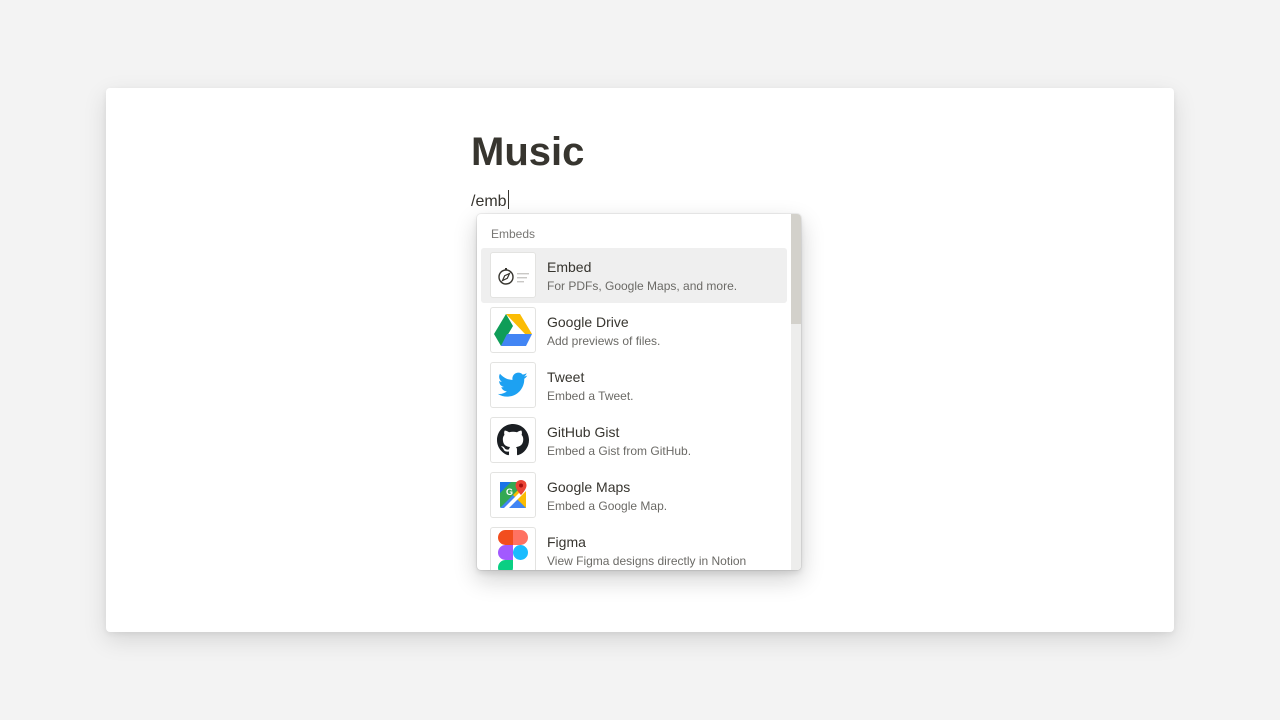  What do you see at coordinates (796, 269) in the screenshot?
I see `menu-scrollbar-thumb` at bounding box center [796, 269].